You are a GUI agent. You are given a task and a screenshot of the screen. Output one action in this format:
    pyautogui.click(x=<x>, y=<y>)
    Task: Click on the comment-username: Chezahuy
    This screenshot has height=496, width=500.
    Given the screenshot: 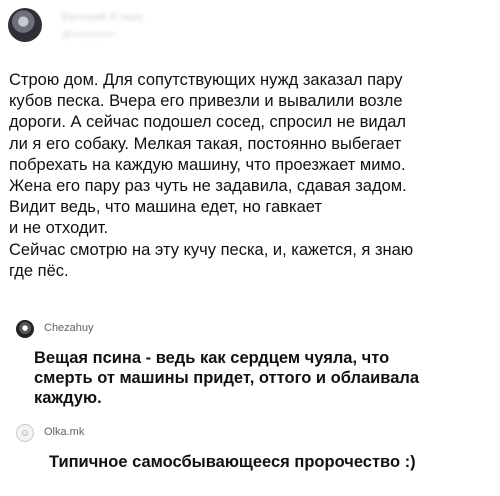 What is the action you would take?
    pyautogui.click(x=69, y=328)
    